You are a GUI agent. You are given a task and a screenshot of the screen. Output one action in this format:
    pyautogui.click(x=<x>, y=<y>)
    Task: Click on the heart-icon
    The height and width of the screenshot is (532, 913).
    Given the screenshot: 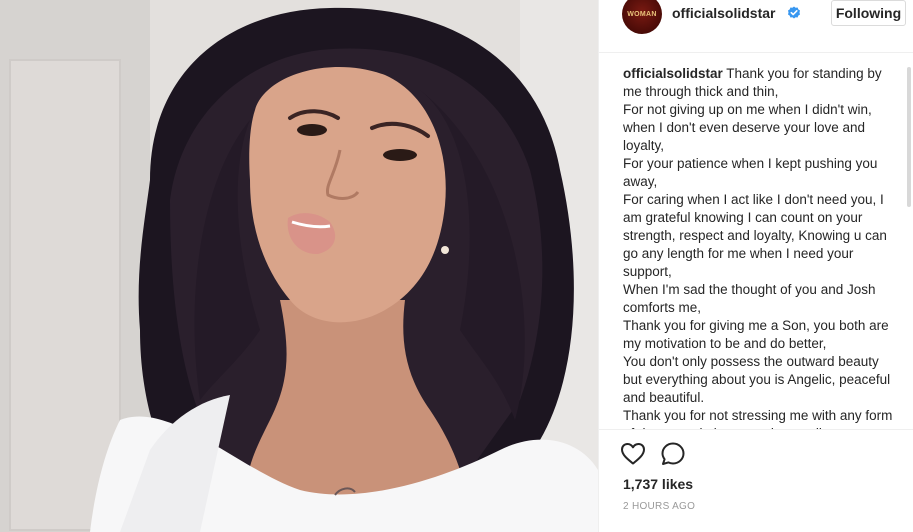 What is the action you would take?
    pyautogui.click(x=633, y=454)
    